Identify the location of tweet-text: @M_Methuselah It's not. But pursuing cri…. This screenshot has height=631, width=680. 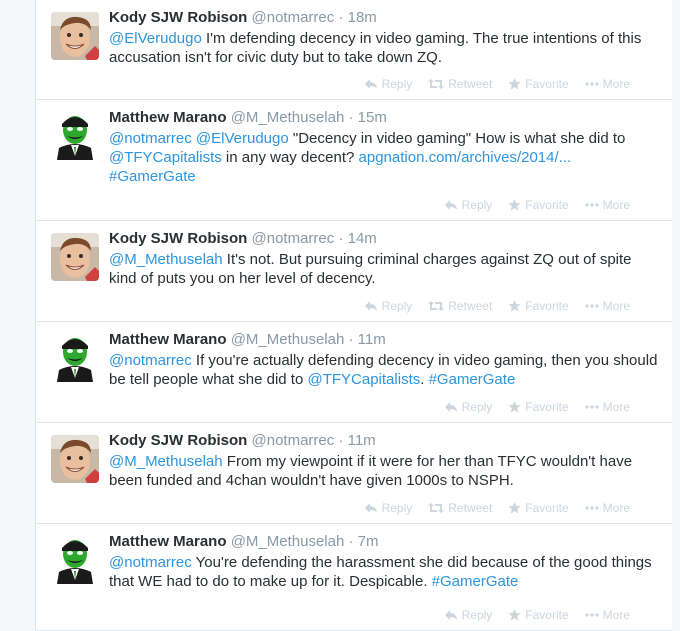
(384, 269).